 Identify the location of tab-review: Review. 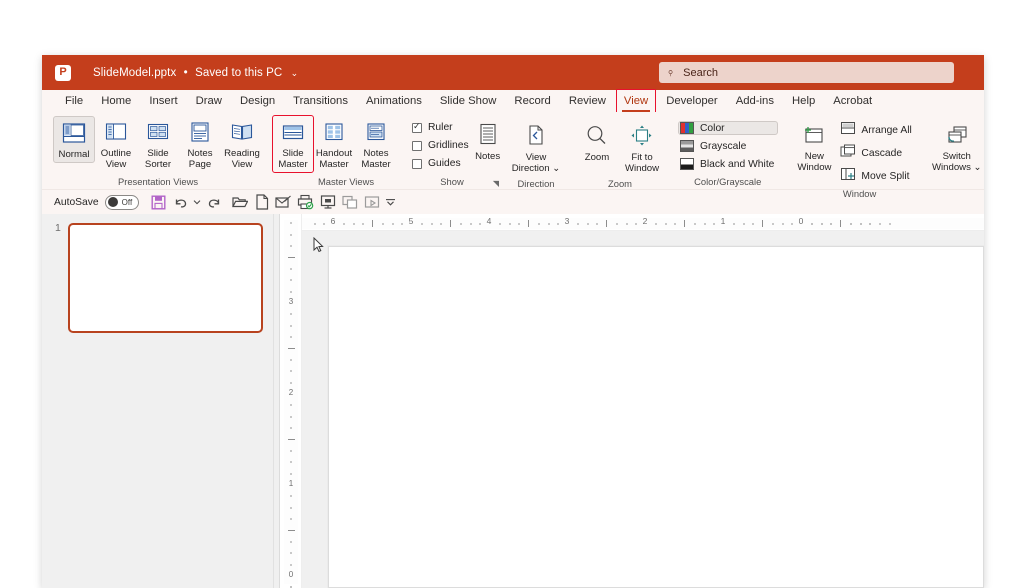
(587, 101).